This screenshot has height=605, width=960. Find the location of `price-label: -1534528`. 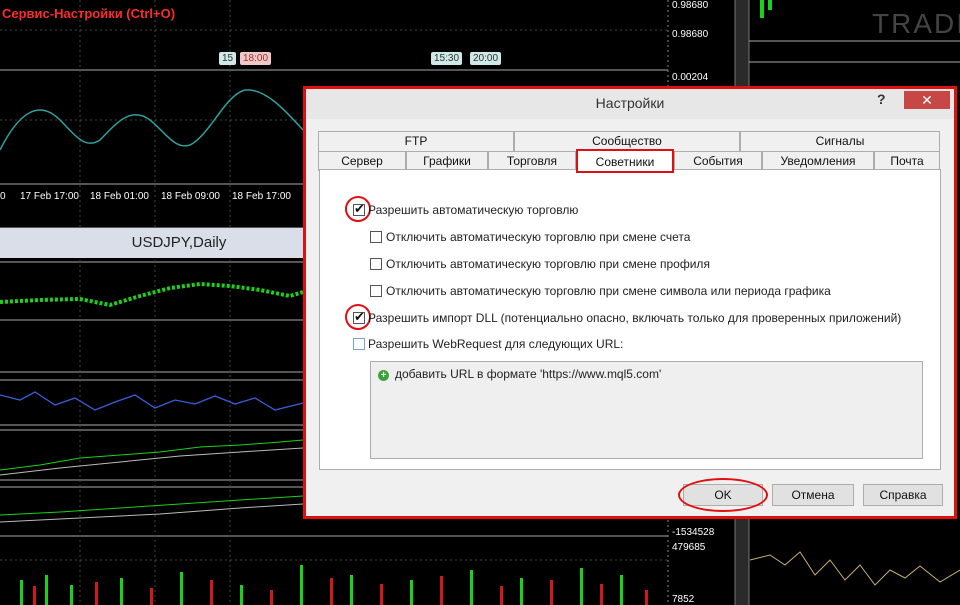

price-label: -1534528 is located at coordinates (693, 532).